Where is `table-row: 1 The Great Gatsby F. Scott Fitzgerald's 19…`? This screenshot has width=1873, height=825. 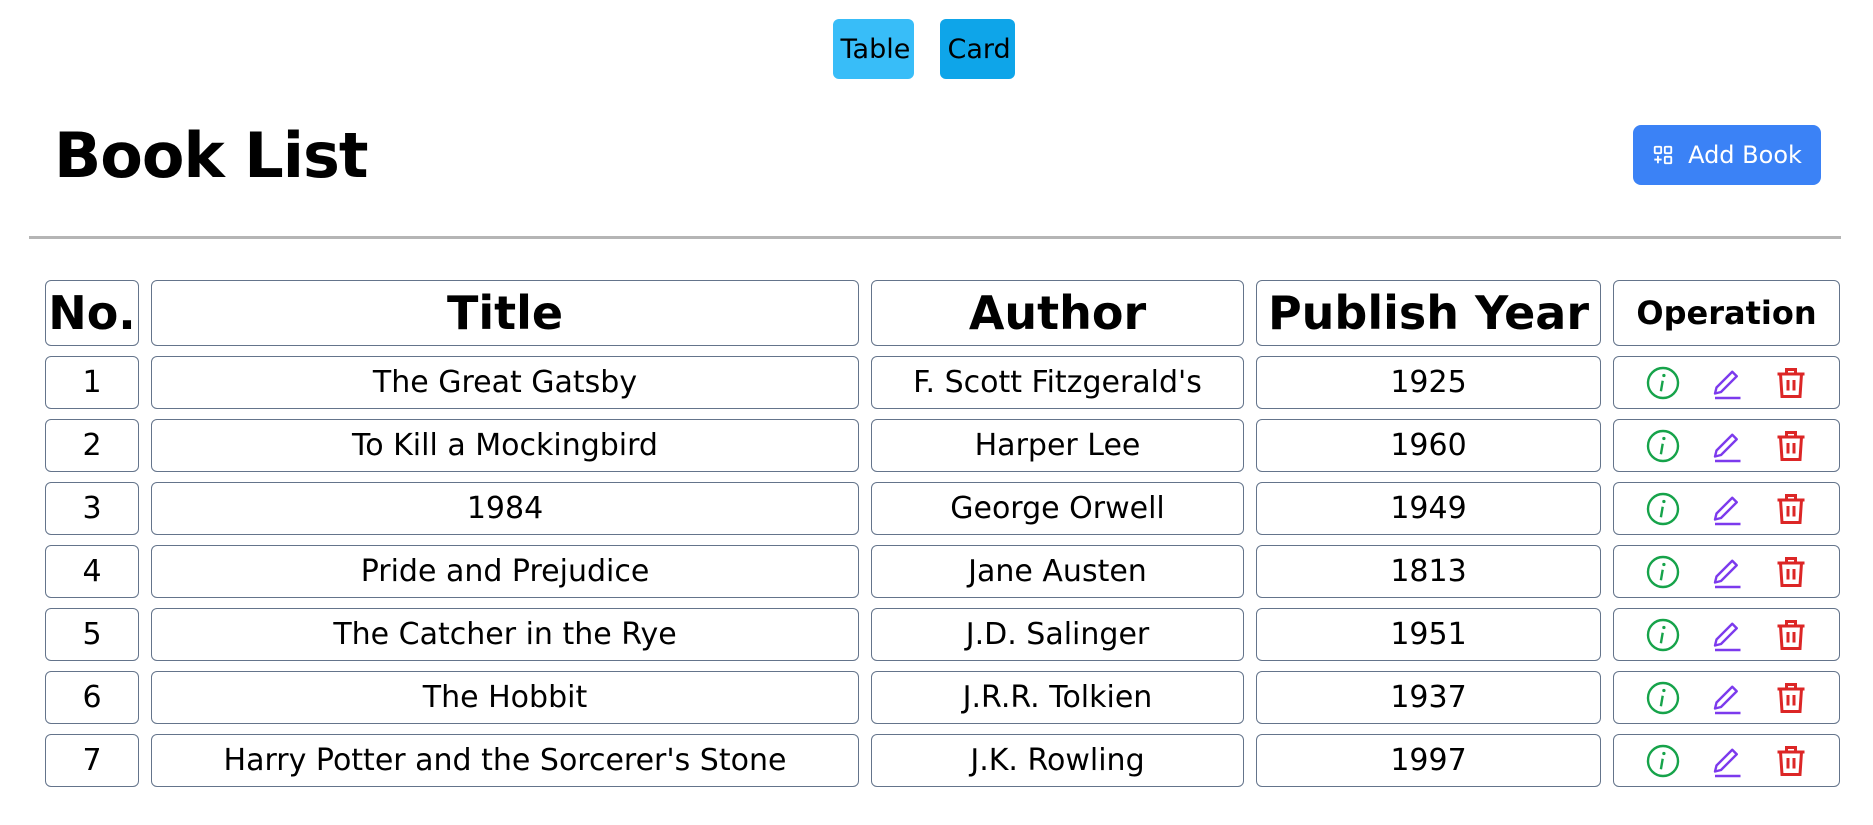
table-row: 1 The Great Gatsby F. Scott Fitzgerald's 19… is located at coordinates (942, 382).